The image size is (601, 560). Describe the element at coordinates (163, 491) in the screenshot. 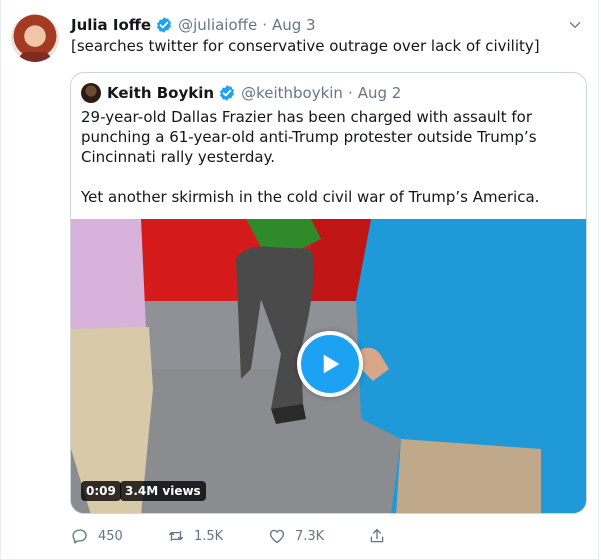

I see `video-views: 3.4M views` at that location.